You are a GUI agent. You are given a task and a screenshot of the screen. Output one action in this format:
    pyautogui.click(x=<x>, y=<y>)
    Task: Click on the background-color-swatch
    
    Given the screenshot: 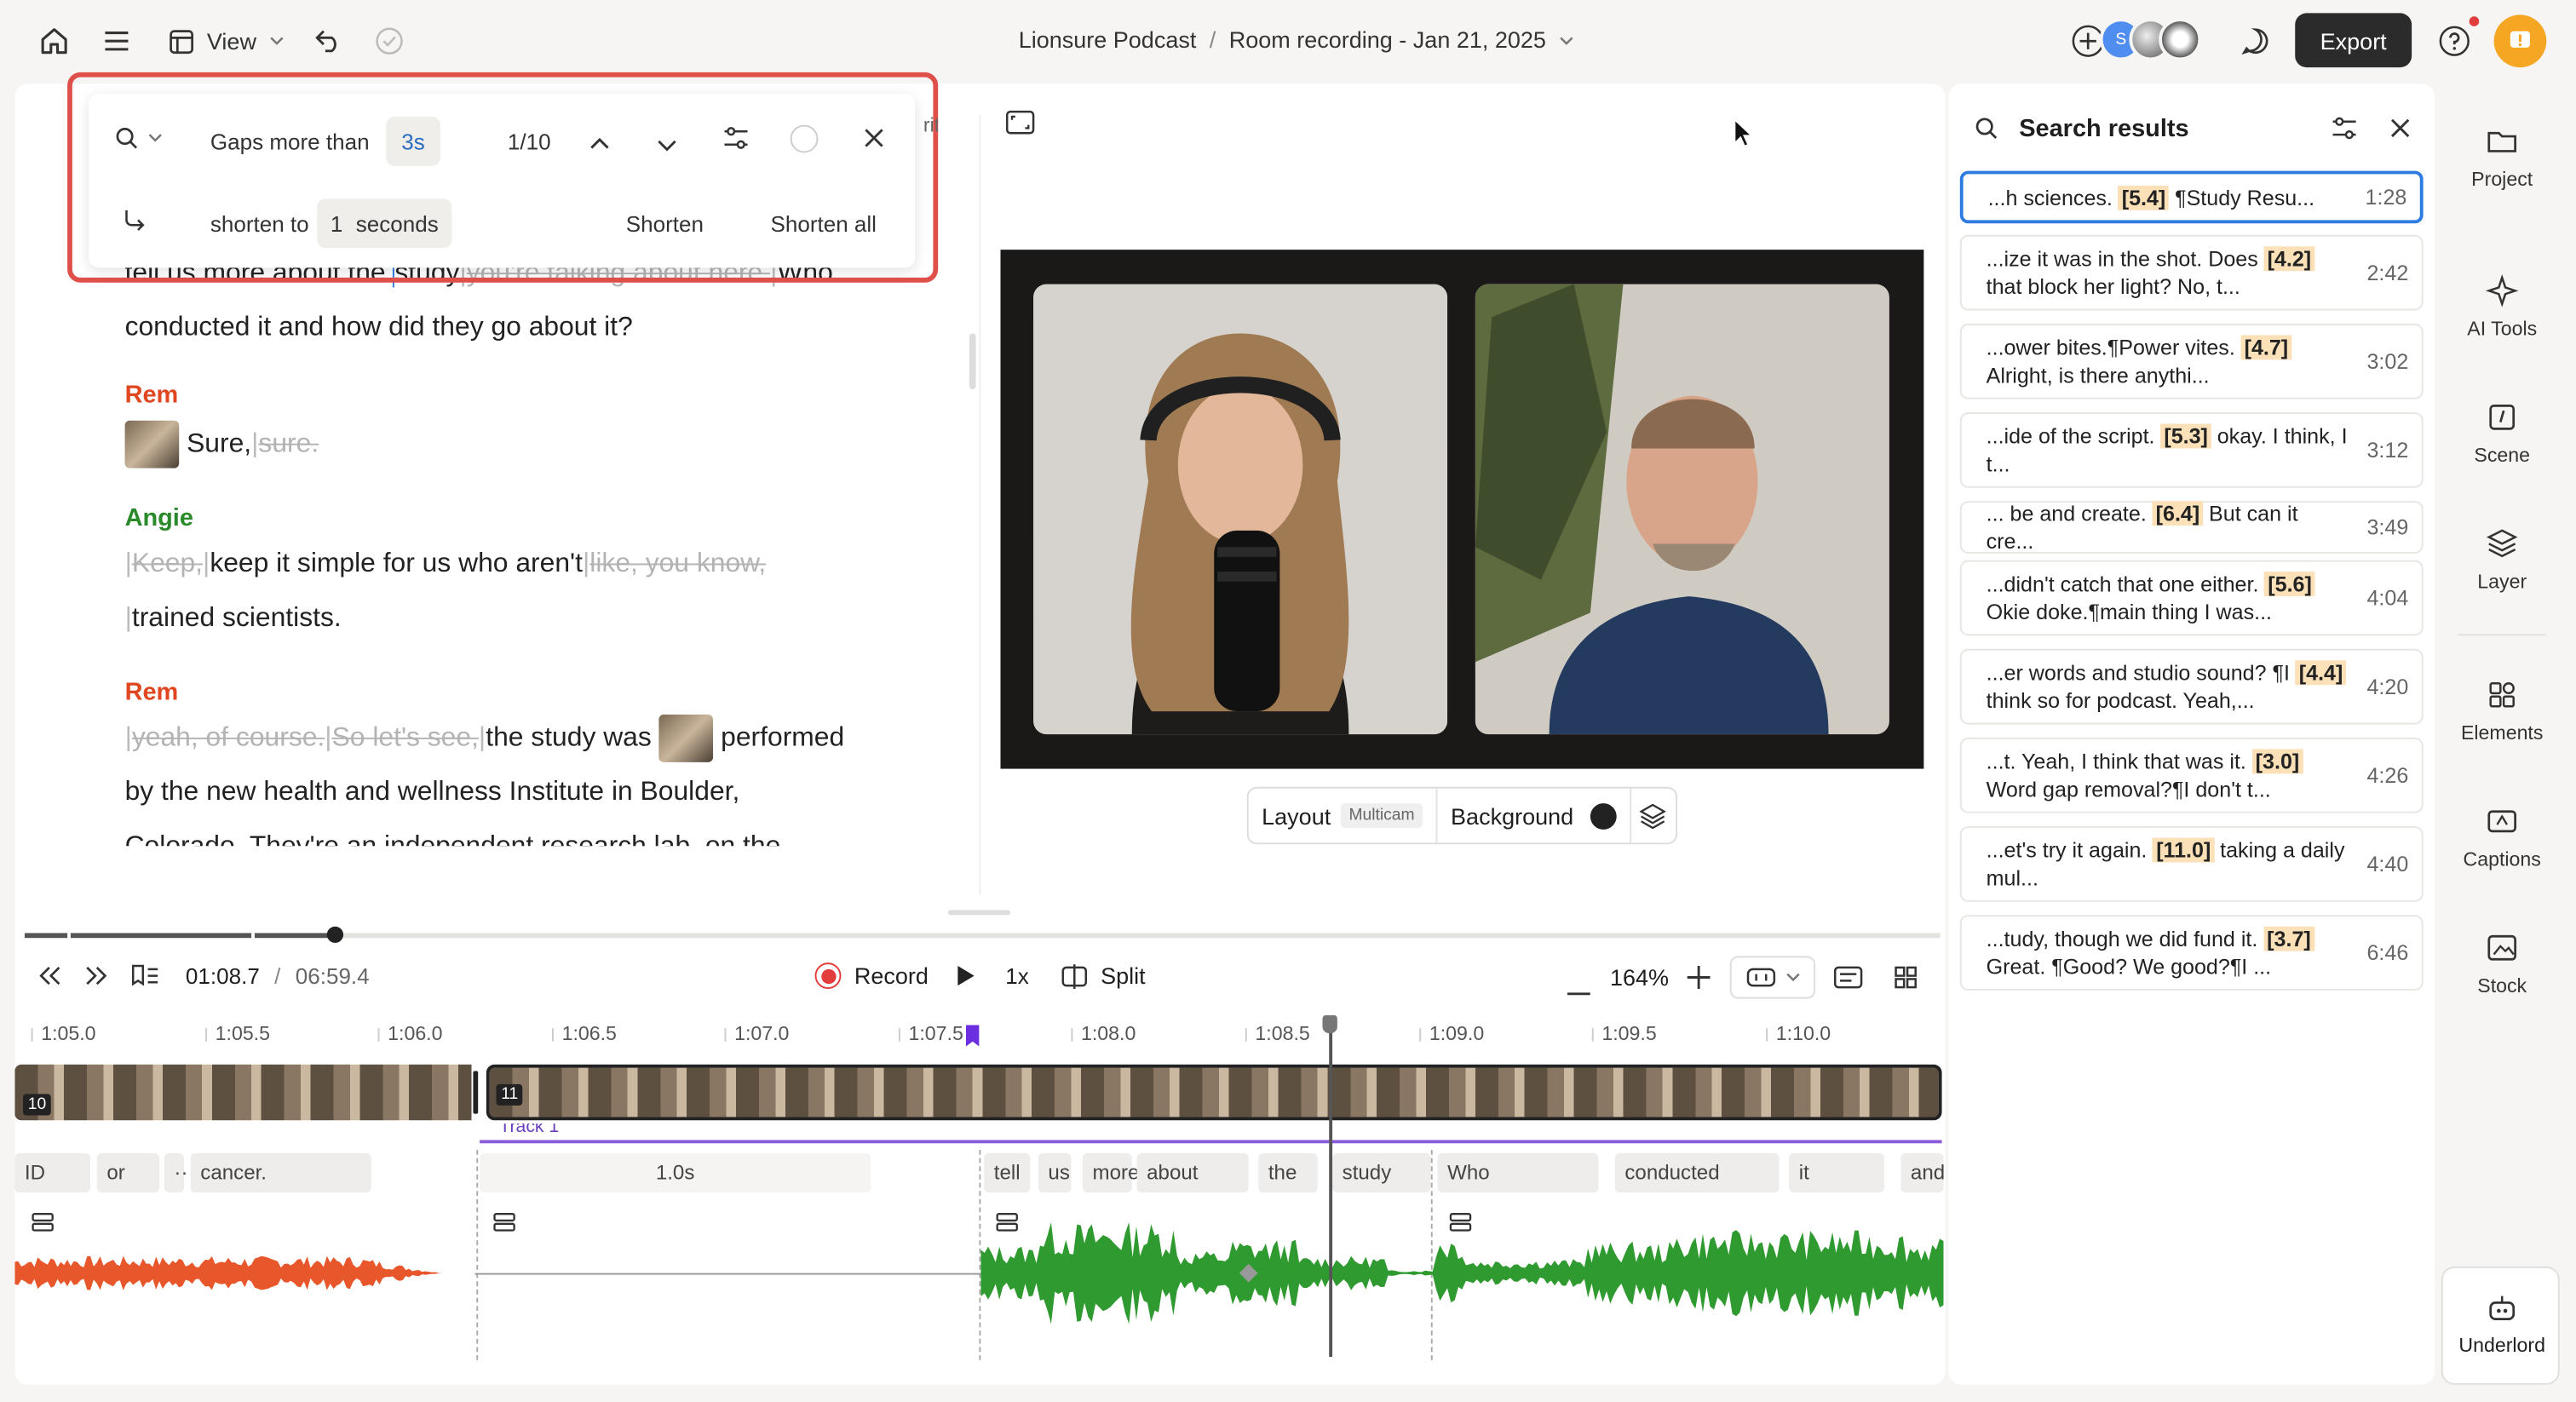 What is the action you would take?
    pyautogui.click(x=1604, y=815)
    